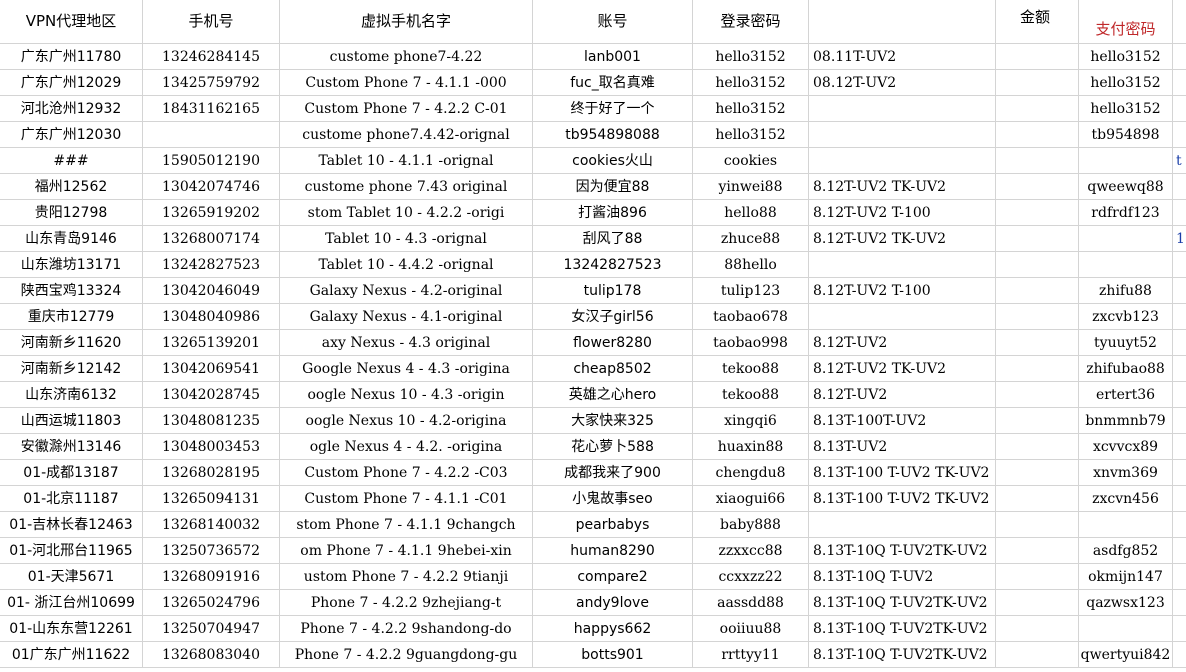  What do you see at coordinates (902, 83) in the screenshot?
I see `cell-notes: 08.12T-UV2` at bounding box center [902, 83].